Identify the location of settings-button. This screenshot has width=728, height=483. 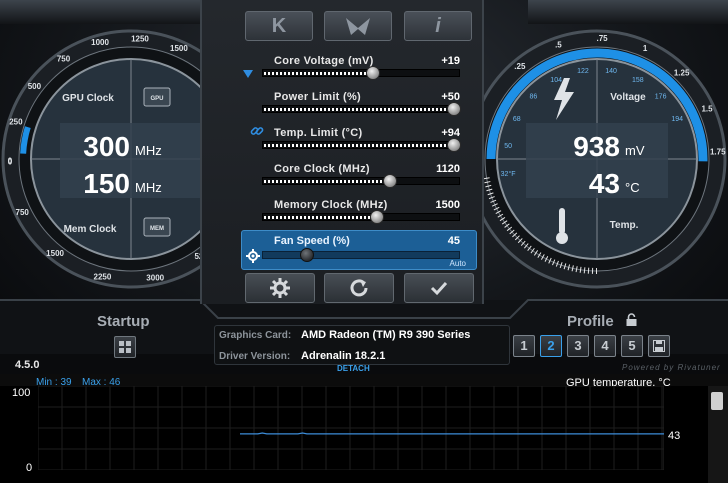
(280, 288).